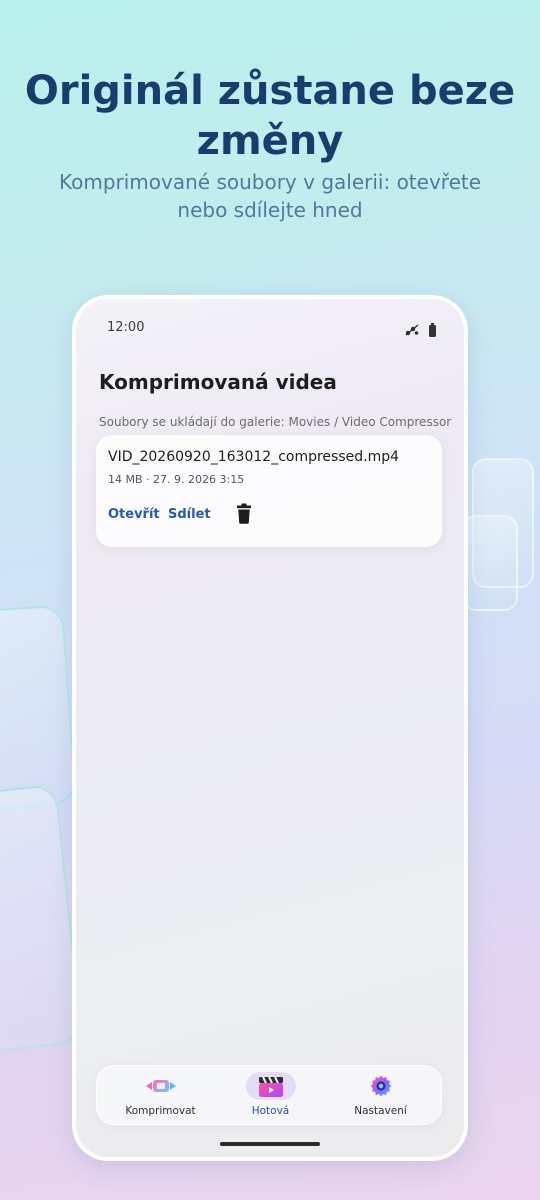 Image resolution: width=540 pixels, height=1200 pixels. What do you see at coordinates (270, 1144) in the screenshot?
I see `home-indicator` at bounding box center [270, 1144].